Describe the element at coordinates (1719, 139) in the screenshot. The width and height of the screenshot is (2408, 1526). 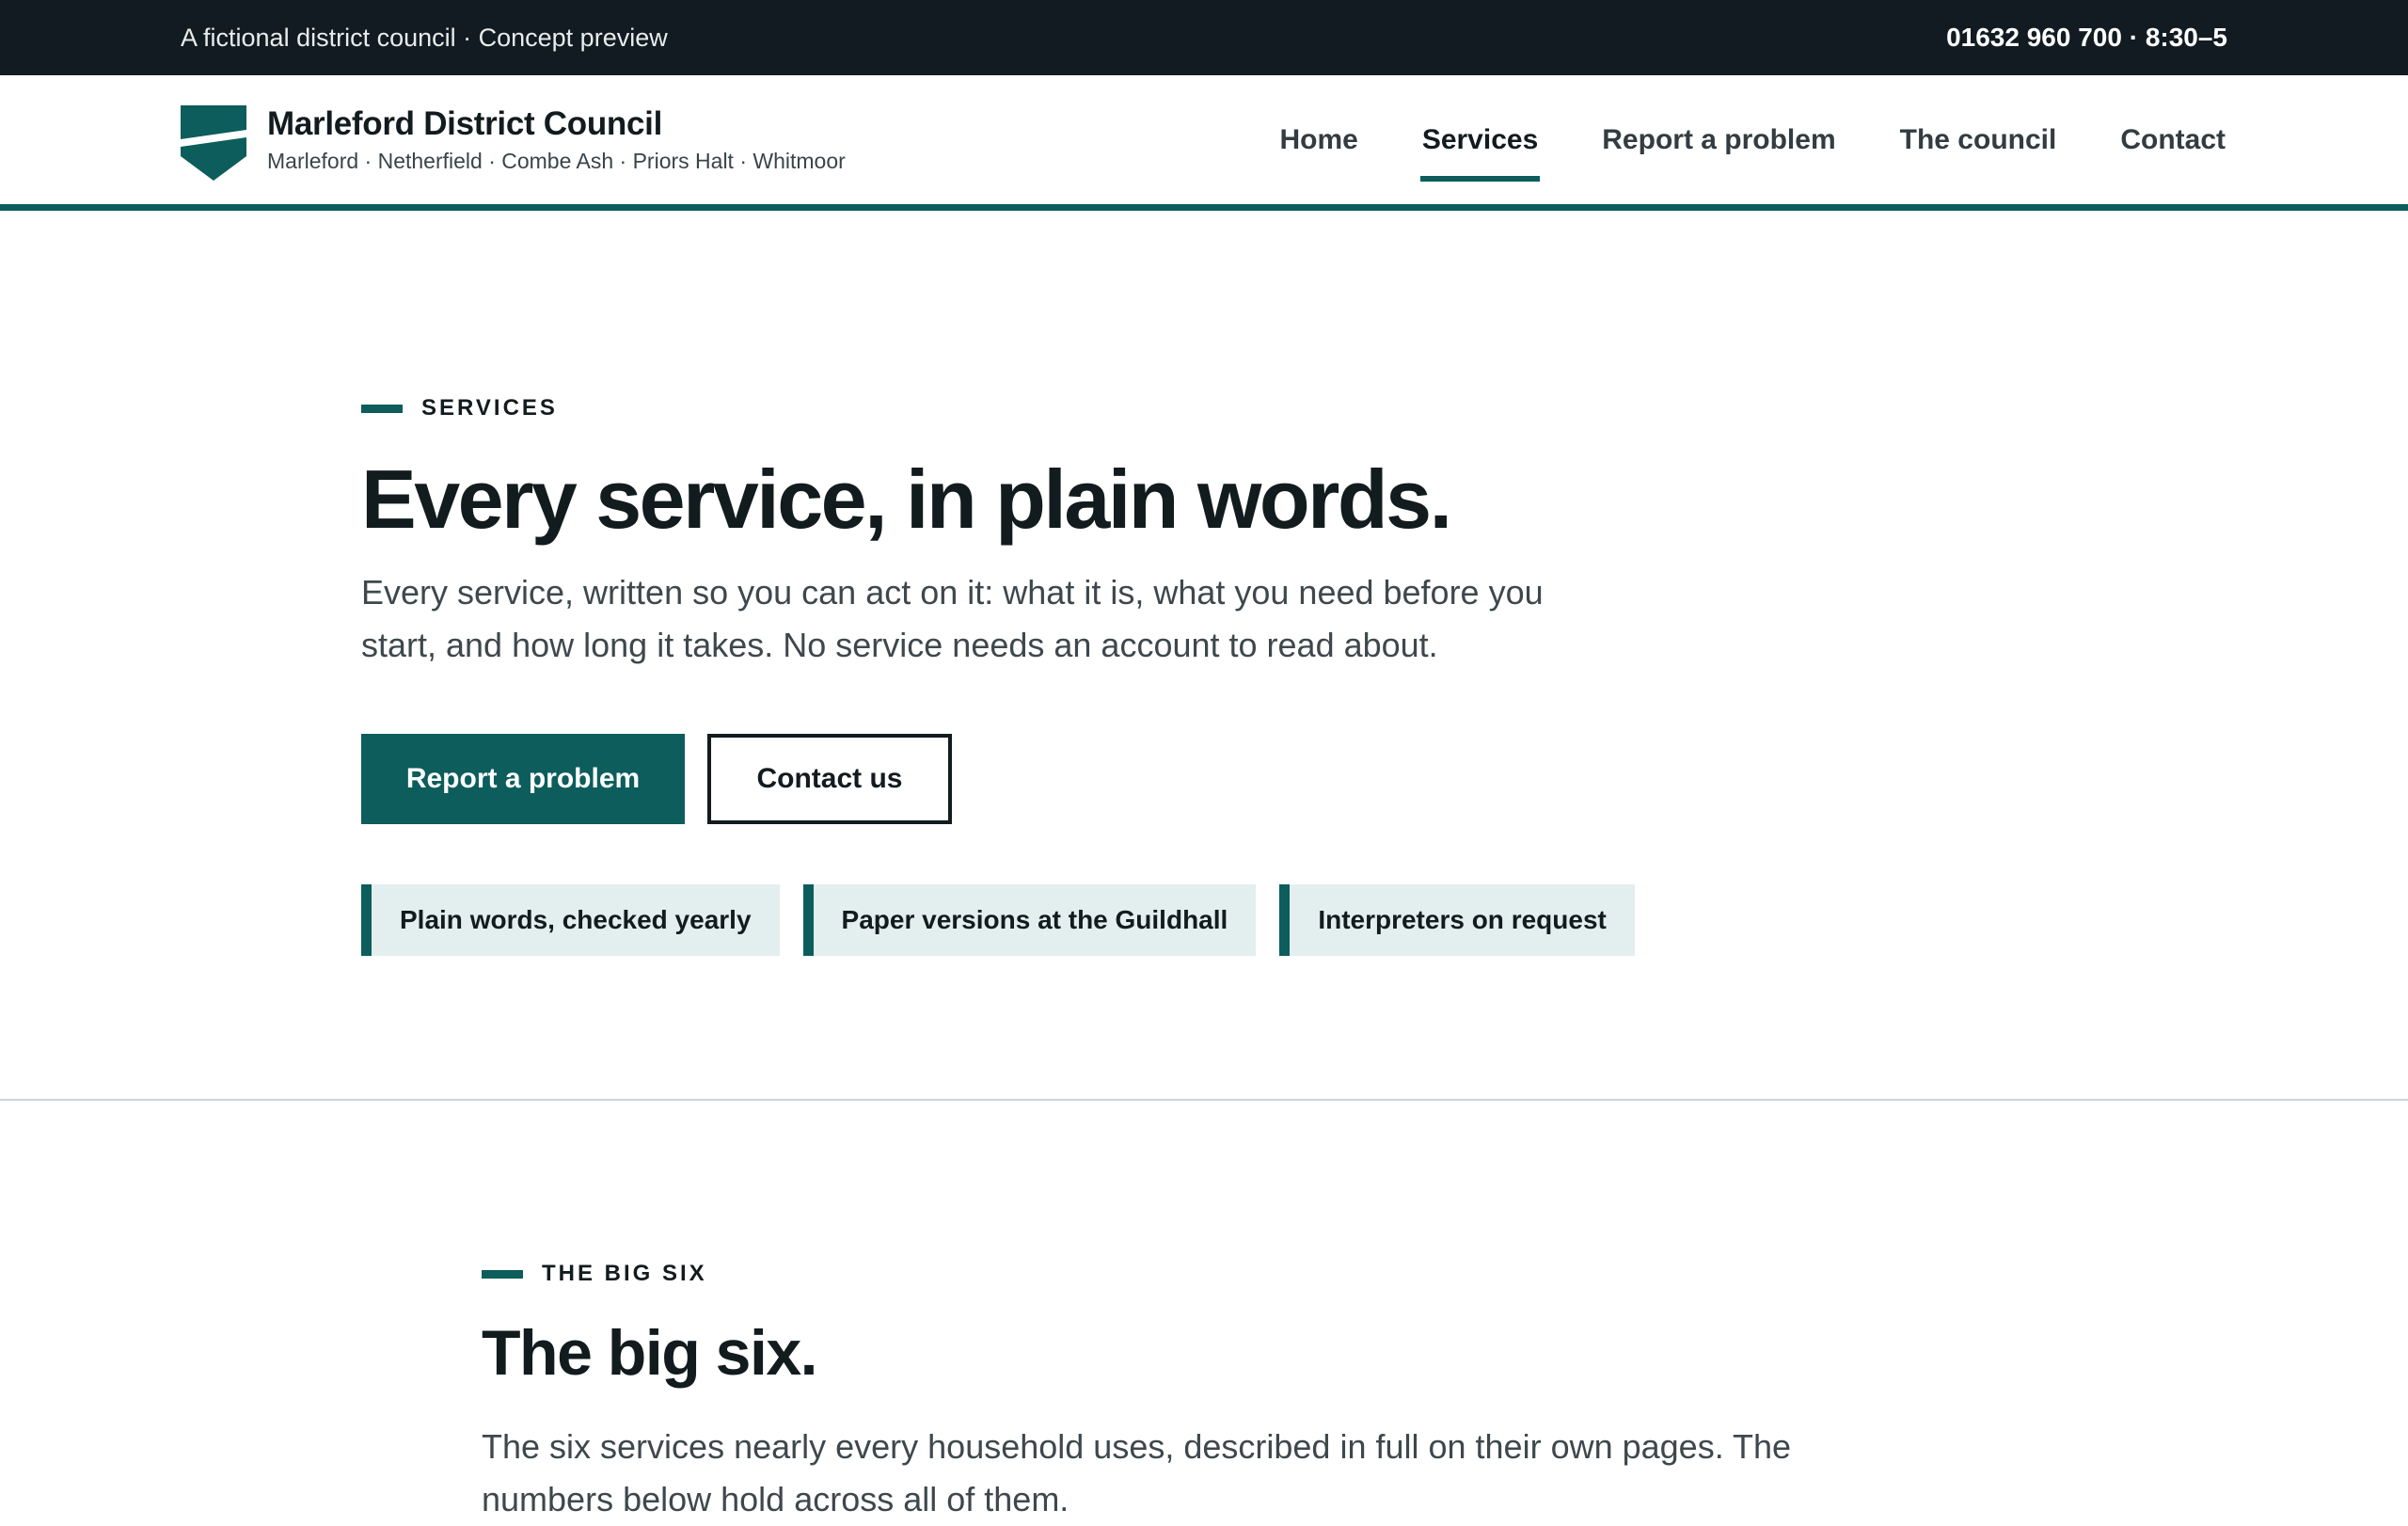
I see `nav-item-report-a-problem: Report a problem` at that location.